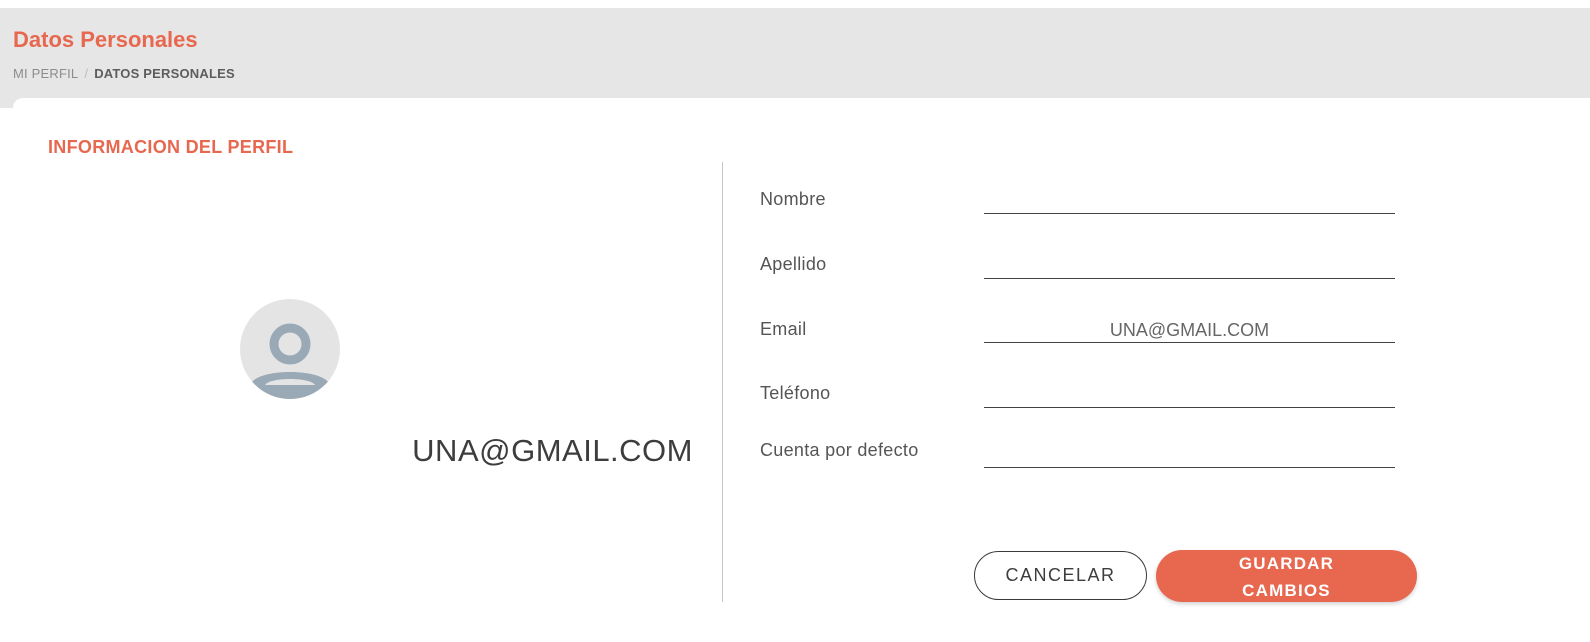 The width and height of the screenshot is (1590, 642). Describe the element at coordinates (722, 382) in the screenshot. I see `vertical-divider` at that location.